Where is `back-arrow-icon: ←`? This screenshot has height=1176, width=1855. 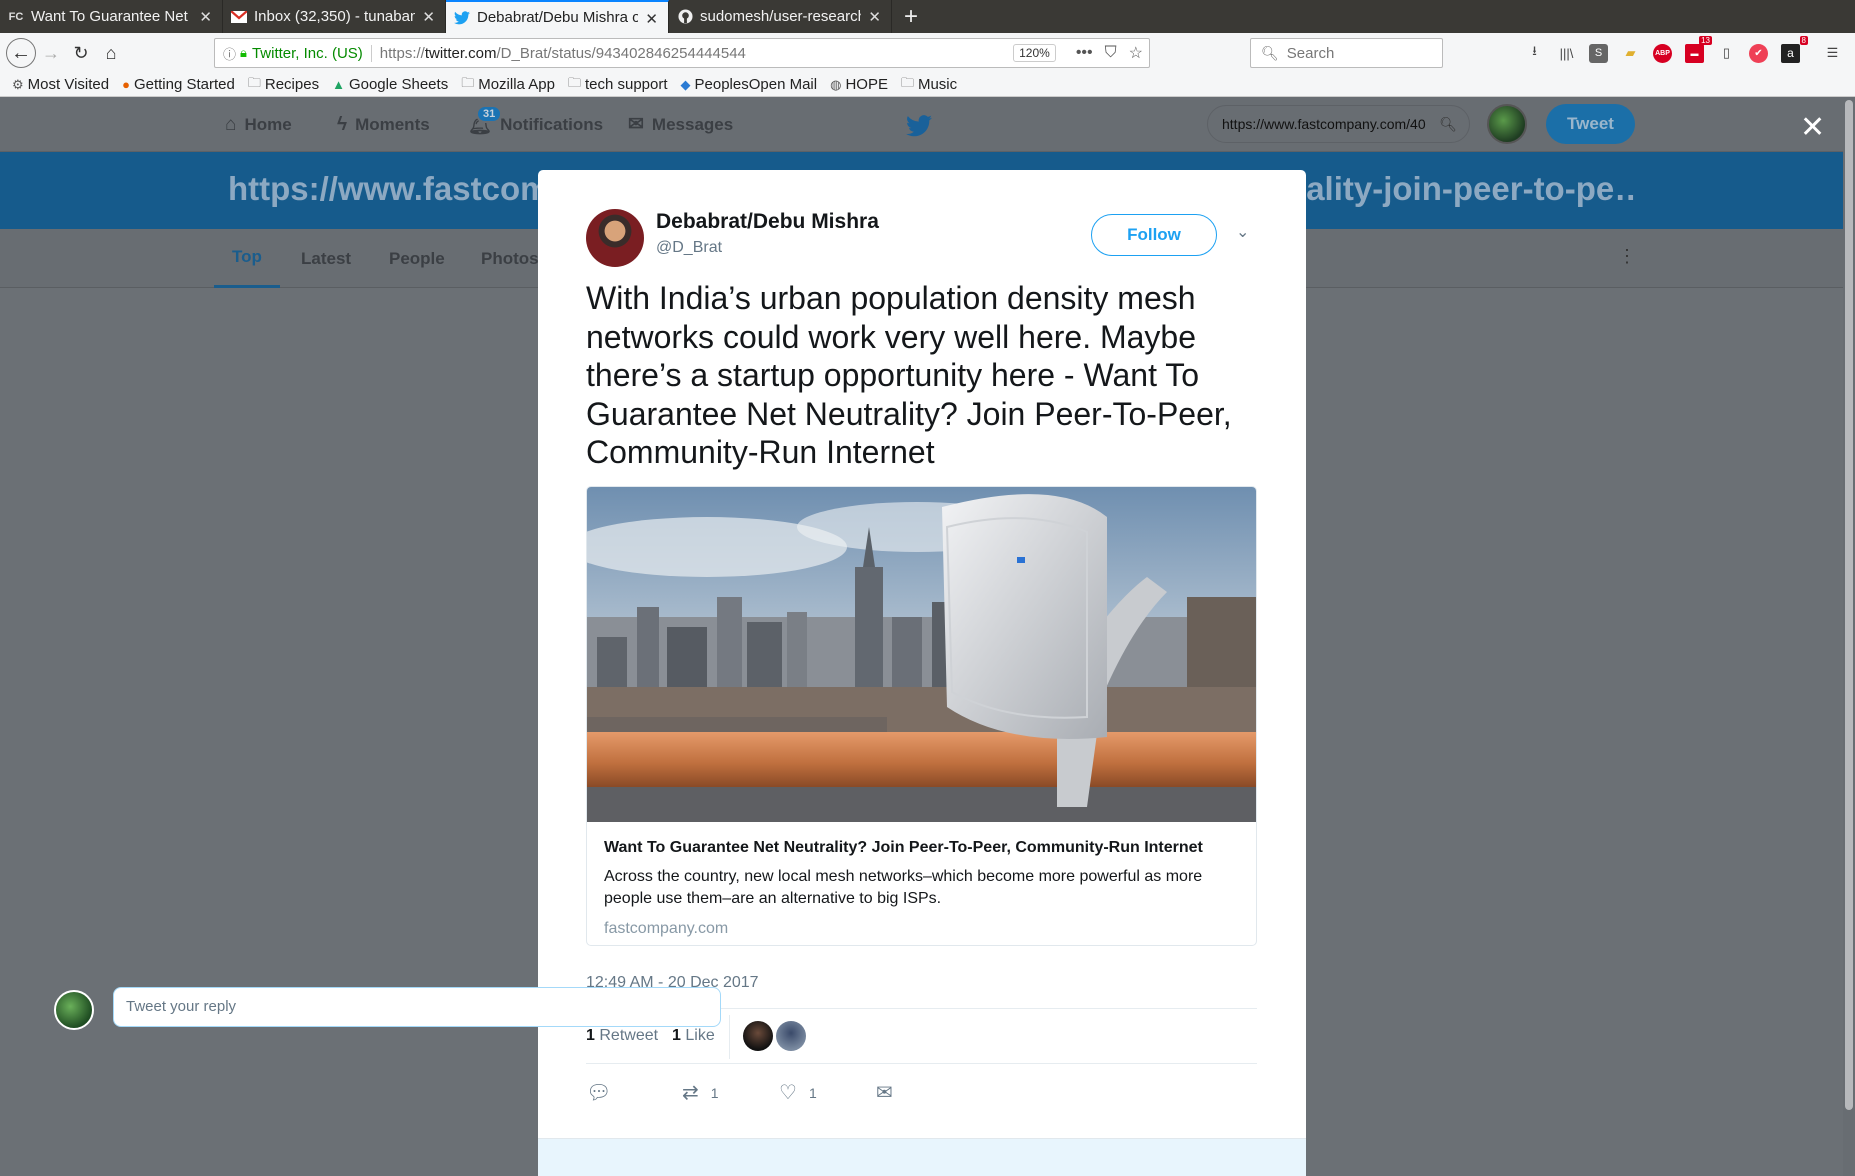
back-arrow-icon: ← is located at coordinates (21, 53).